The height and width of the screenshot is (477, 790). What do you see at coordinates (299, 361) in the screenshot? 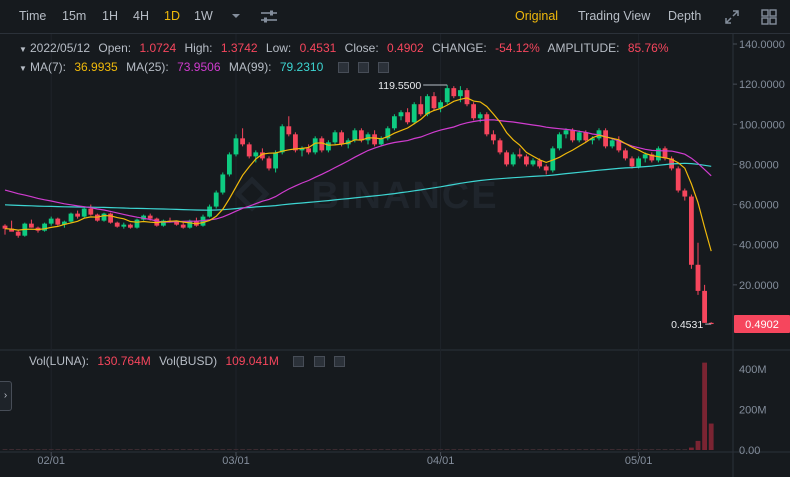
I see `vol-settings-icon` at bounding box center [299, 361].